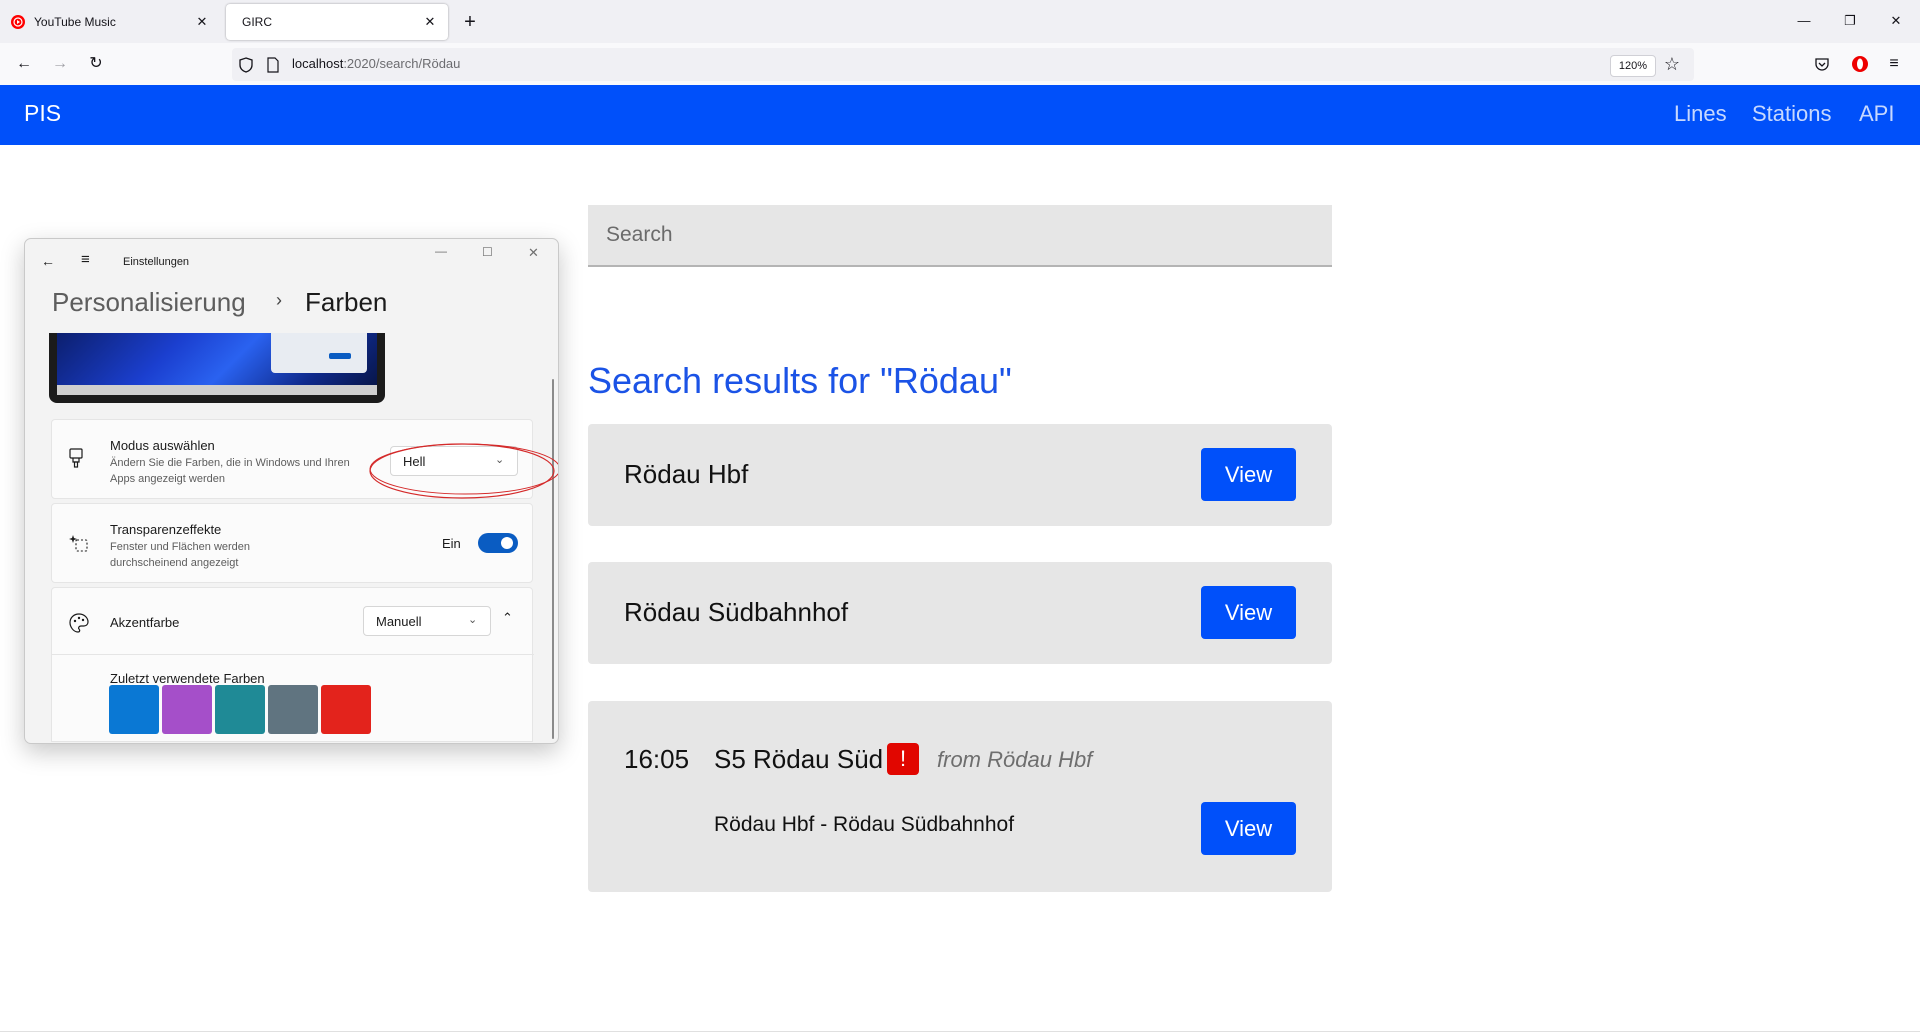  I want to click on scrollbar, so click(553, 559).